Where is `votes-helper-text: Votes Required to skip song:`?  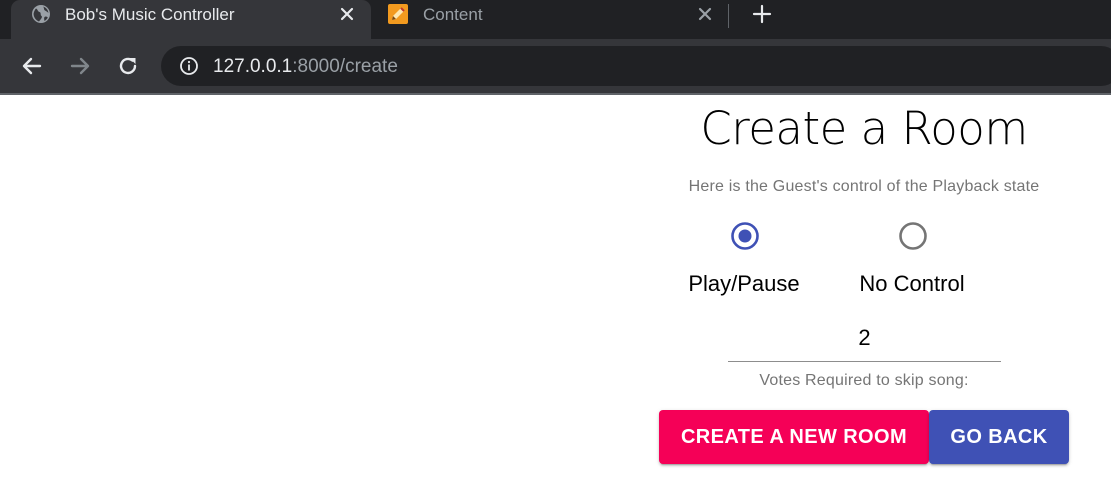 votes-helper-text: Votes Required to skip song: is located at coordinates (864, 380).